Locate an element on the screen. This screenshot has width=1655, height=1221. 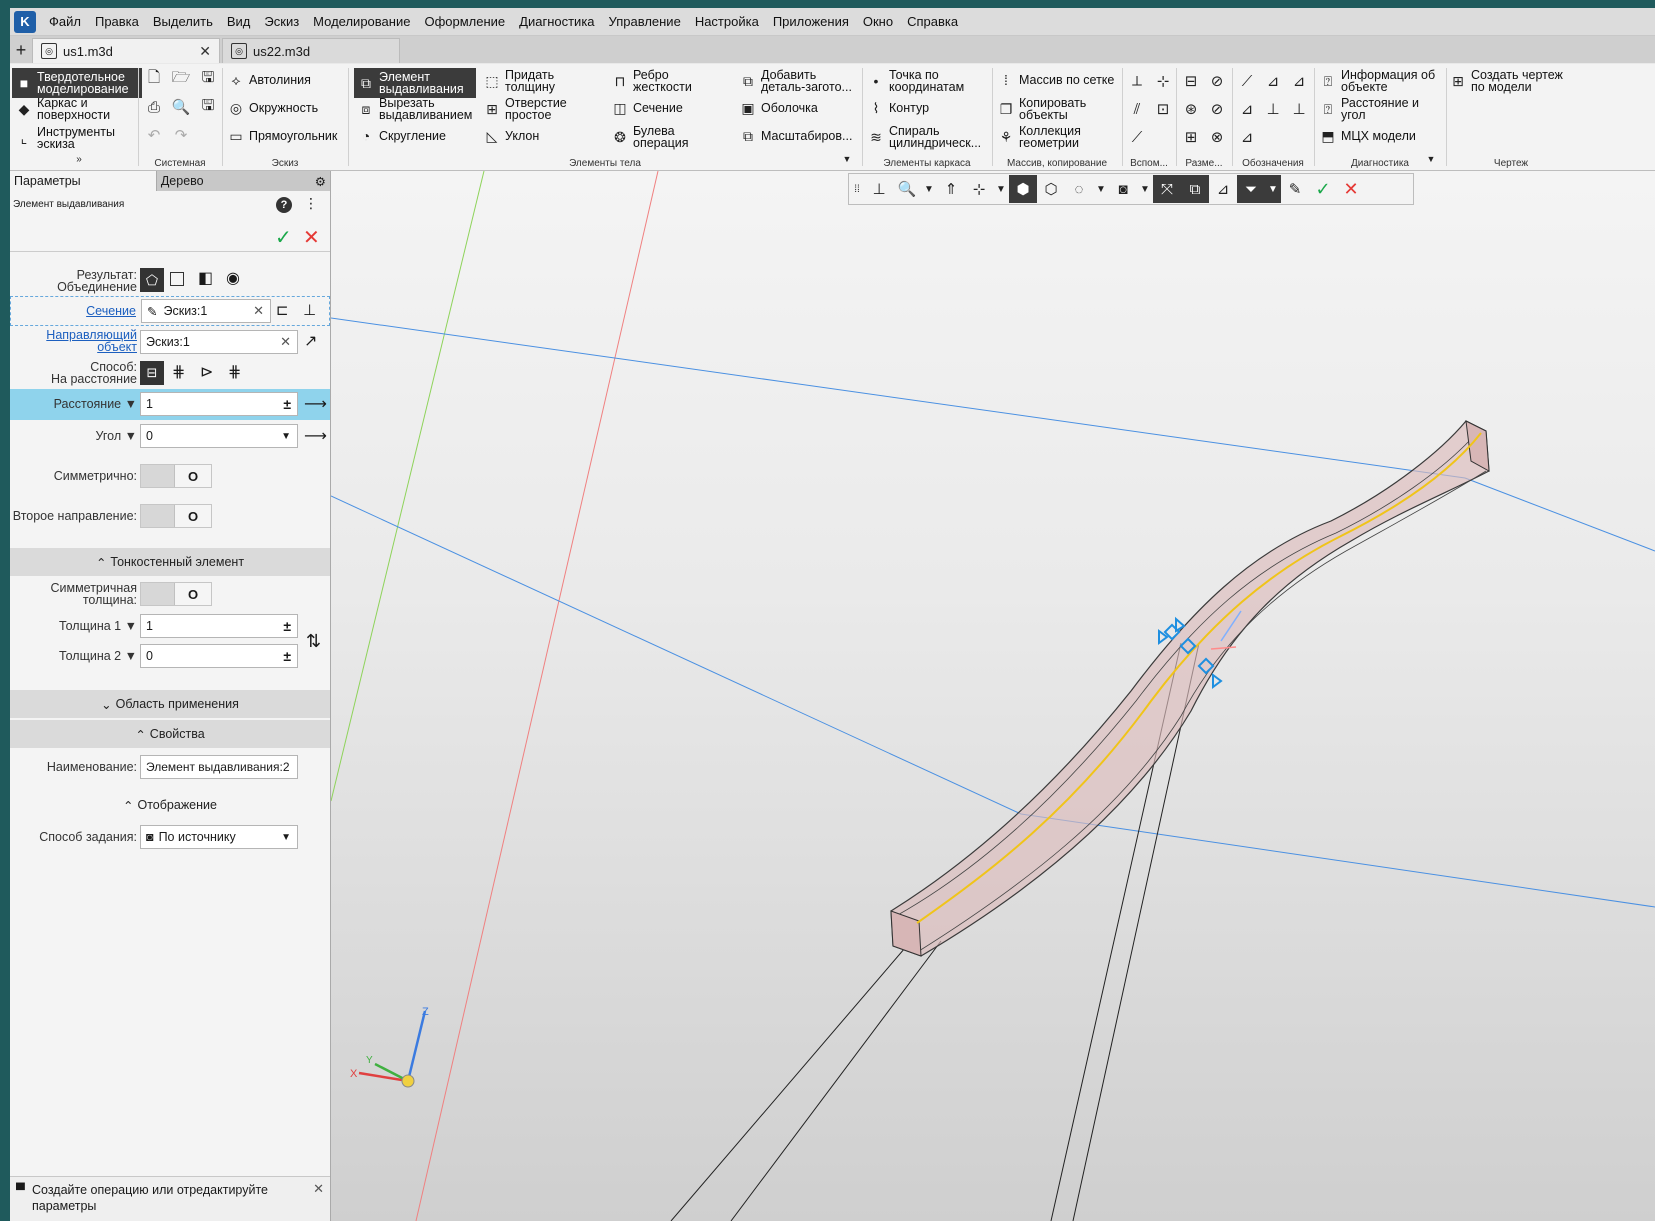
print-icon: ⎙ is located at coordinates (154, 107).